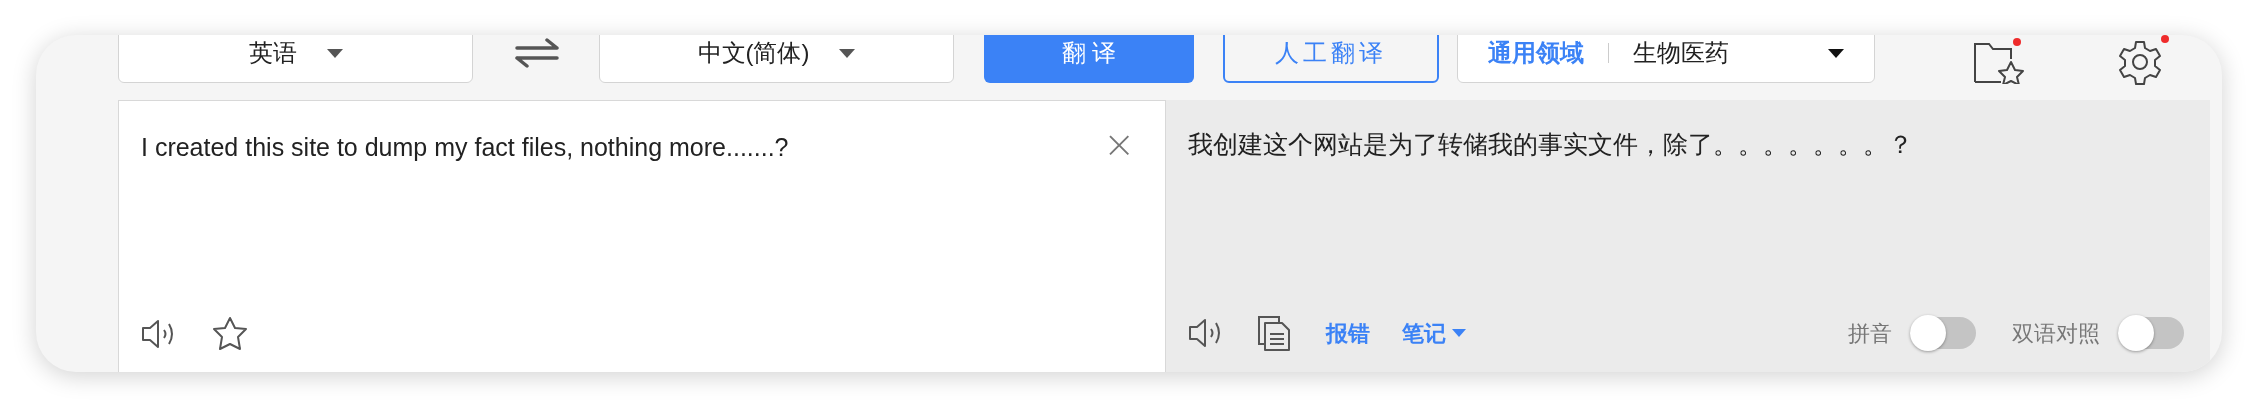 The image size is (2260, 408). What do you see at coordinates (1536, 53) in the screenshot?
I see `domain-label: 通用领域` at bounding box center [1536, 53].